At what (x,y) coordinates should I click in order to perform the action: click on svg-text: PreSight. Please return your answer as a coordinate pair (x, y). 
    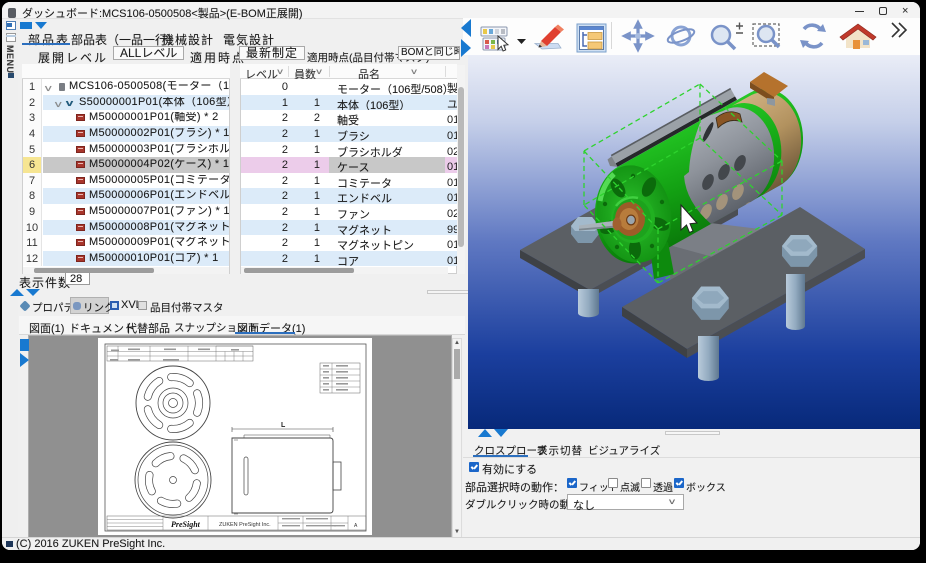
    Looking at the image, I should click on (186, 524).